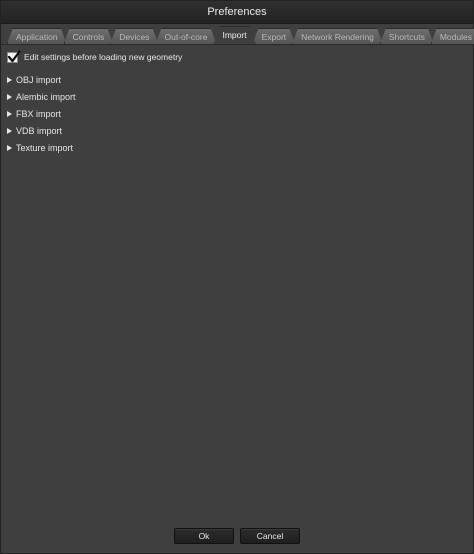 The image size is (474, 554). Describe the element at coordinates (46, 96) in the screenshot. I see `section-label: Alembic import` at that location.